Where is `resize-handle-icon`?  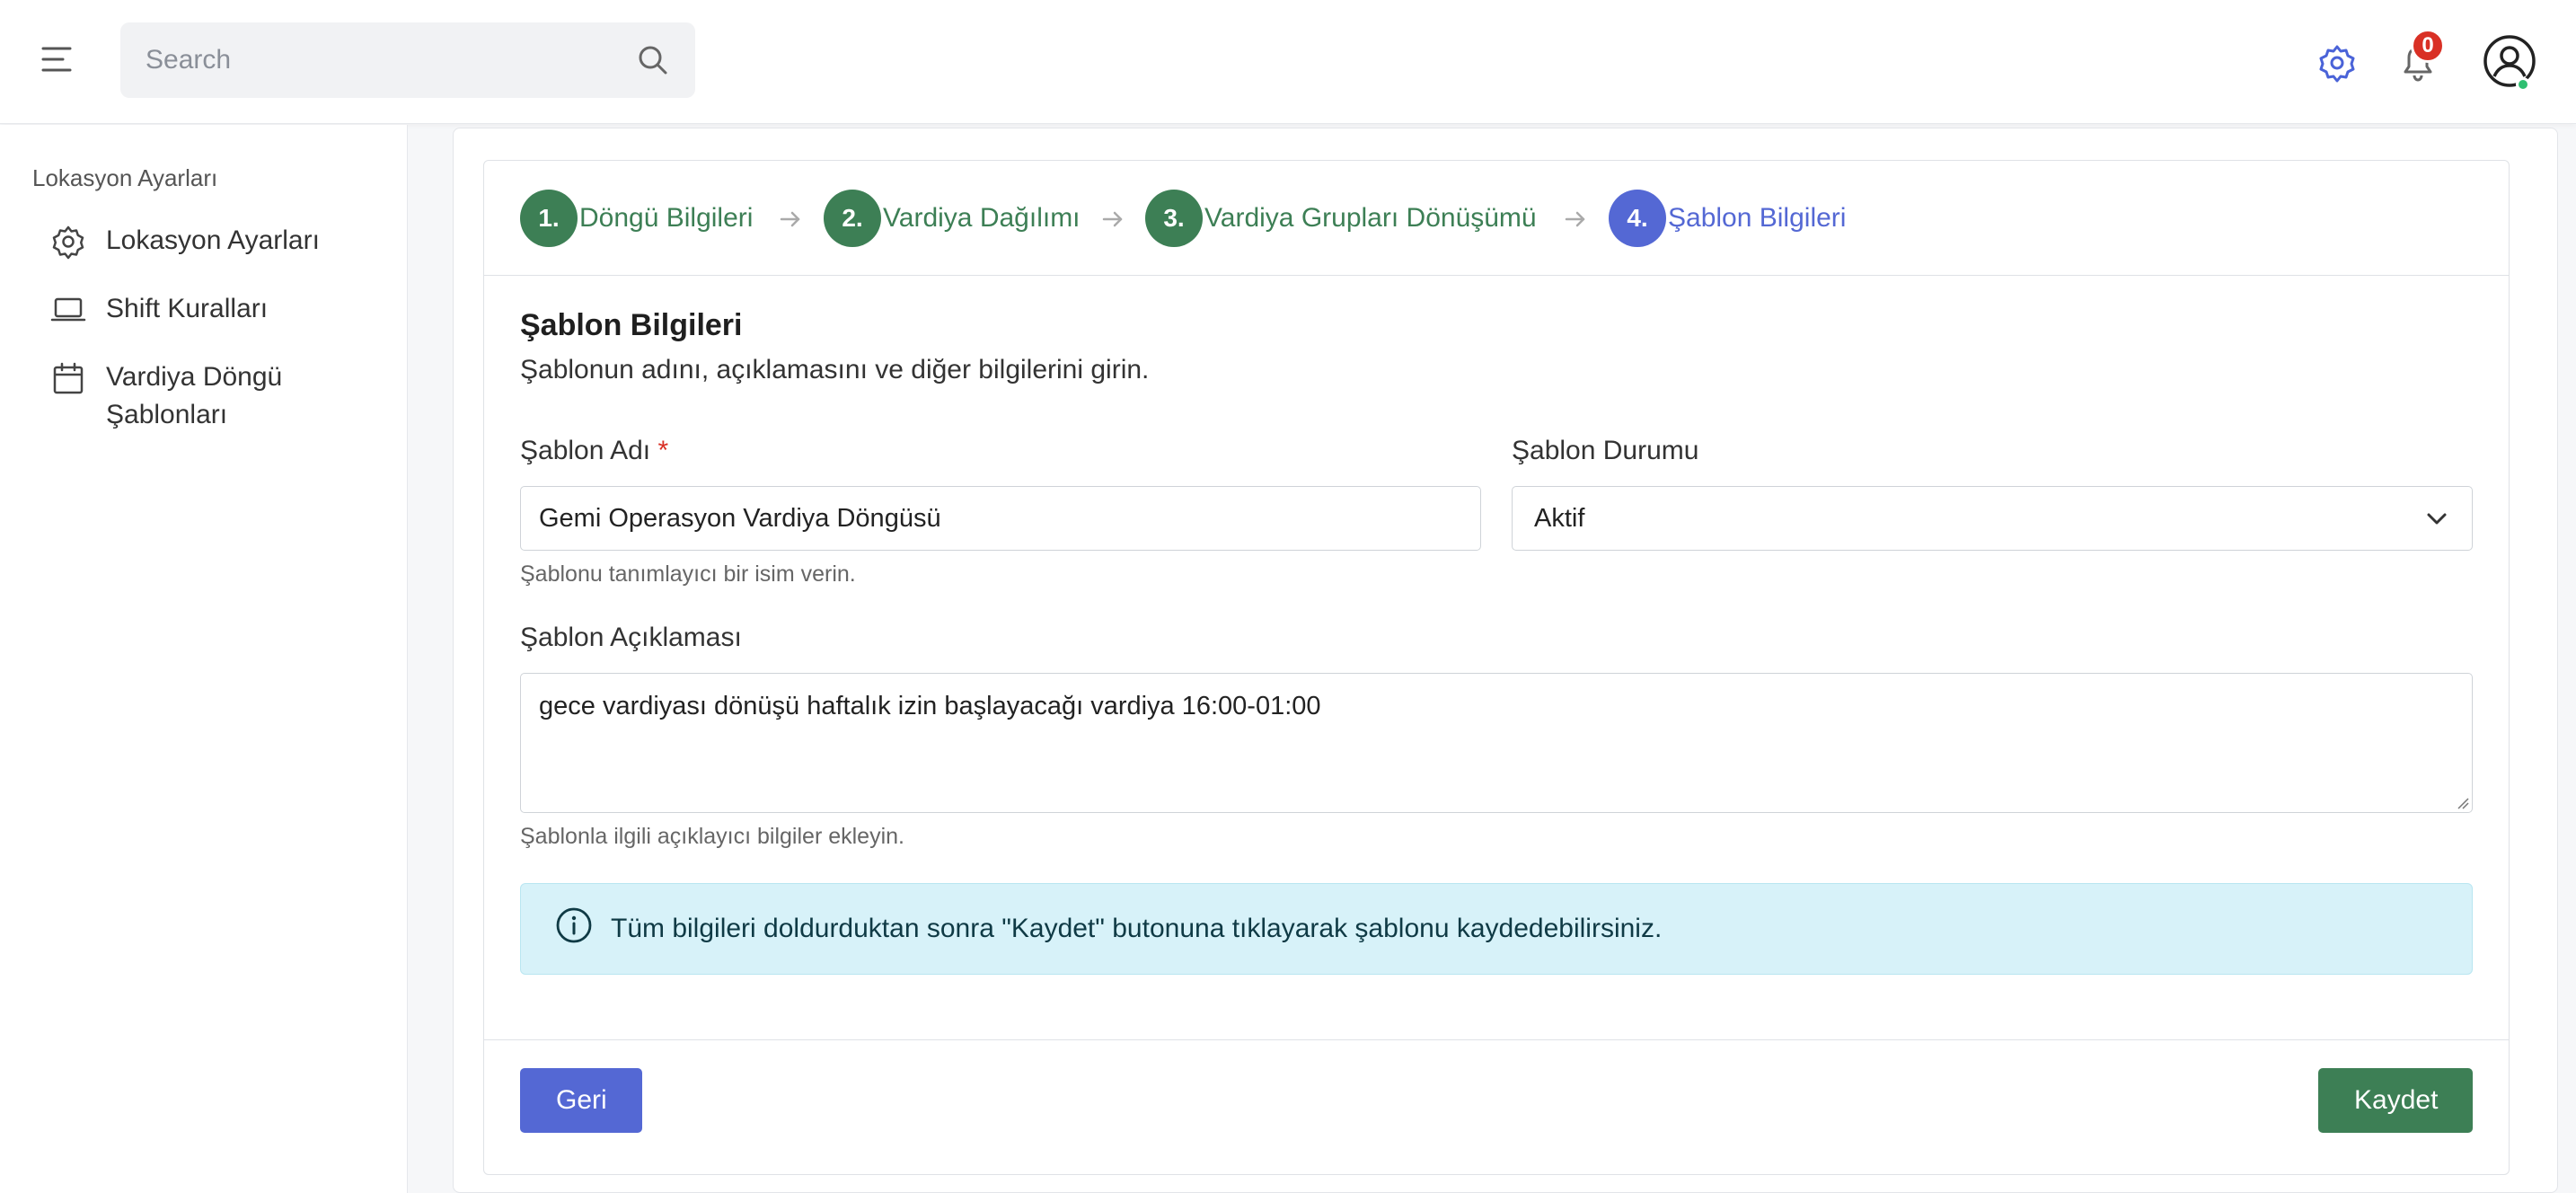 resize-handle-icon is located at coordinates (2463, 803).